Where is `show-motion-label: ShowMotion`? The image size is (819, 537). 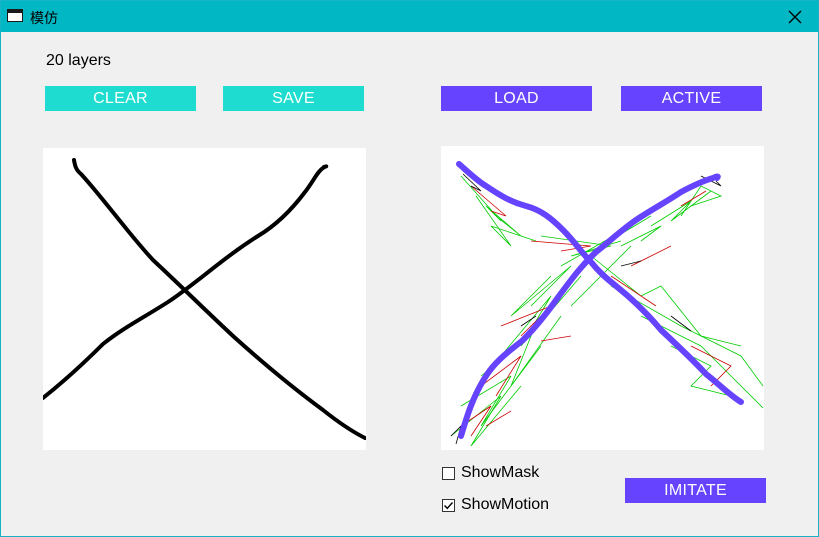 show-motion-label: ShowMotion is located at coordinates (505, 504).